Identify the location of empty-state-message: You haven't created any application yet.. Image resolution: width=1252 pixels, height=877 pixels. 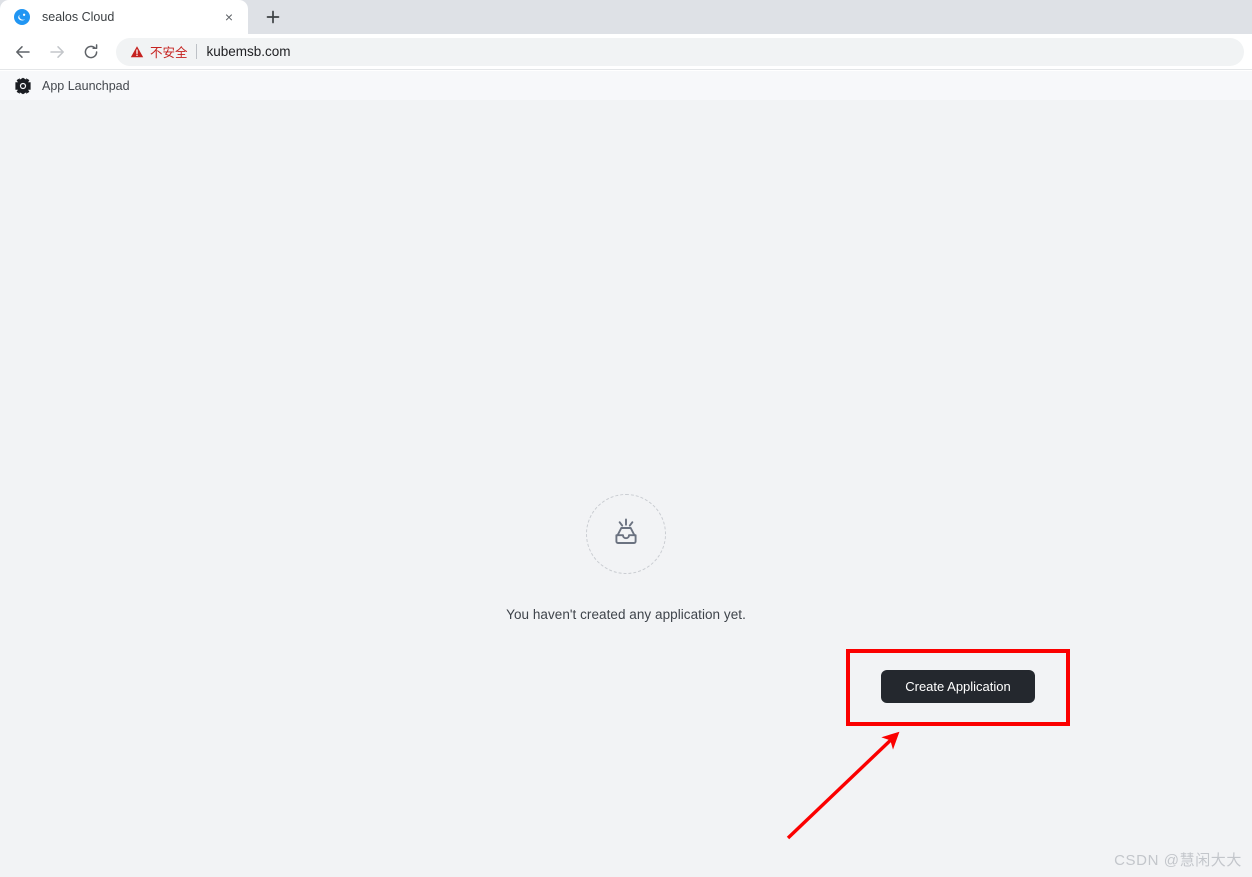
(626, 614).